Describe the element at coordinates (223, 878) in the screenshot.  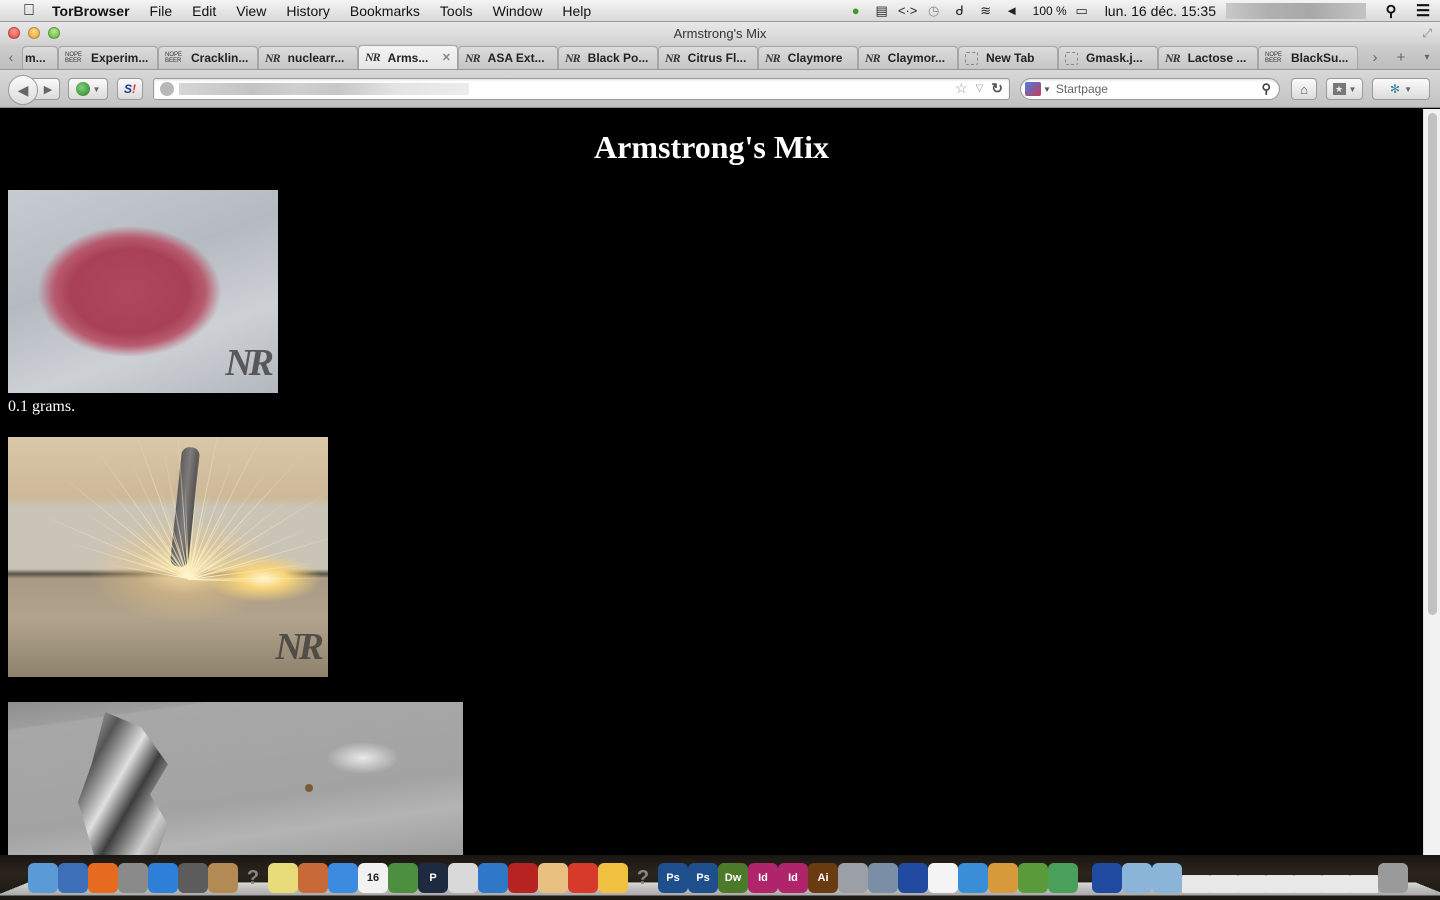
I see `dock-app-contacts` at that location.